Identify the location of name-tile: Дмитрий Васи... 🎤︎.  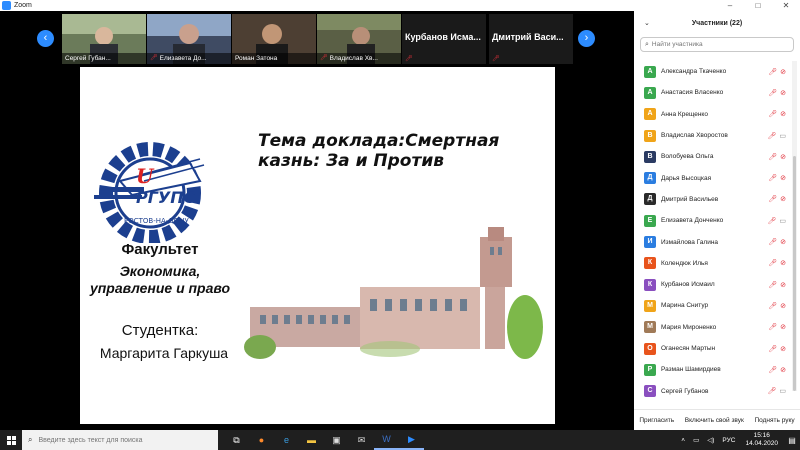
(531, 39).